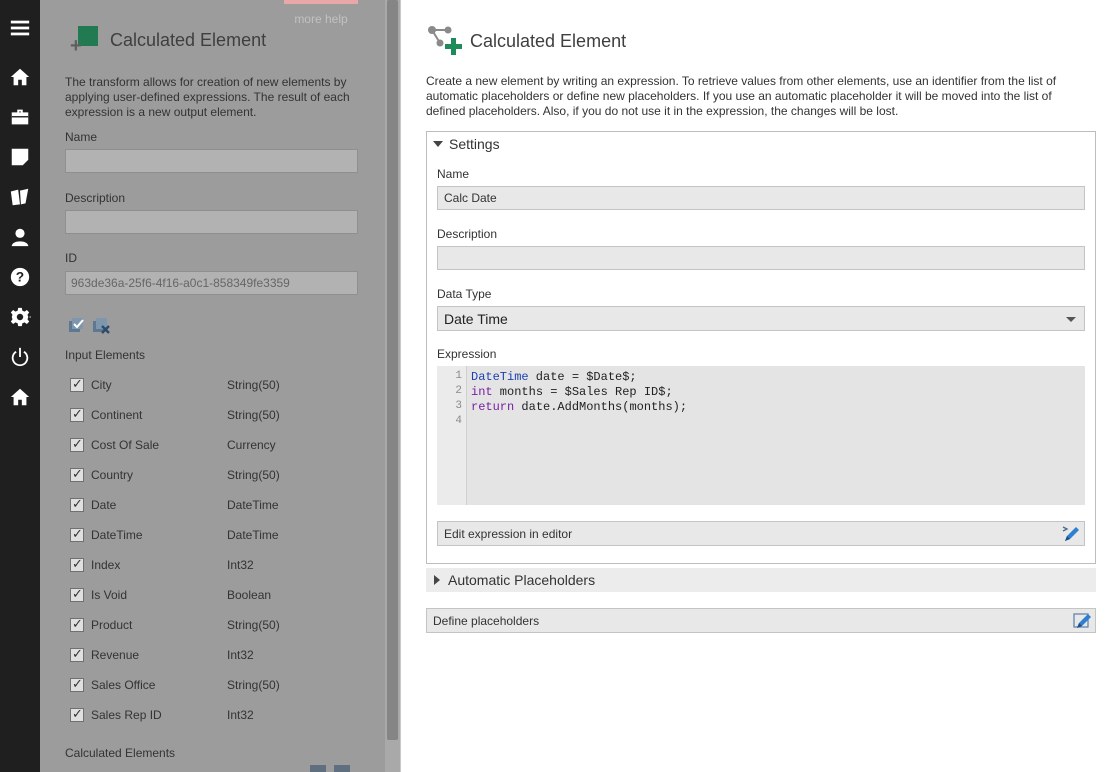 The height and width of the screenshot is (772, 1114). Describe the element at coordinates (215, 715) in the screenshot. I see `list-item: Sales Rep IDInt32` at that location.